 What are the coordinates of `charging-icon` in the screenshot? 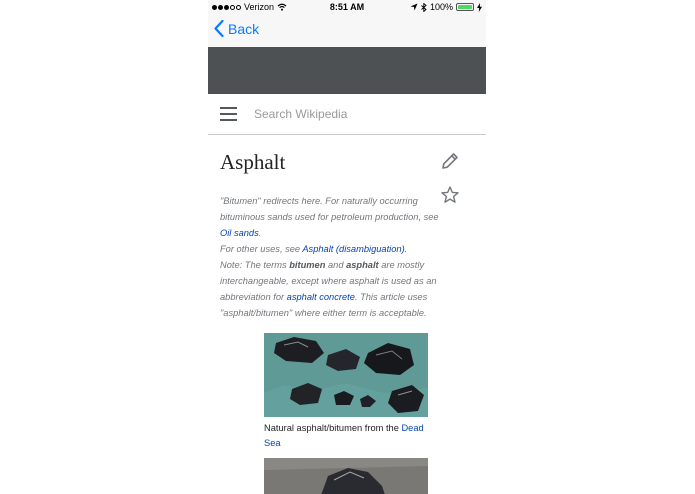 It's located at (479, 7).